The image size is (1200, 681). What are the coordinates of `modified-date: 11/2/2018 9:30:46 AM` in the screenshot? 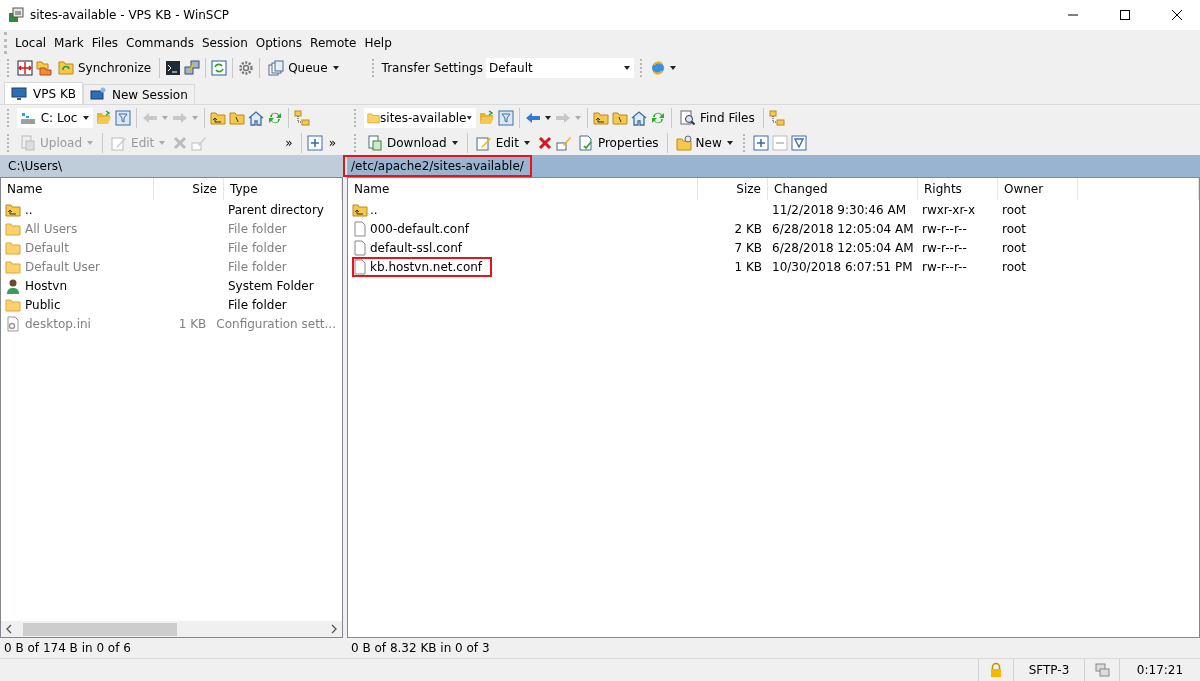 It's located at (839, 209).